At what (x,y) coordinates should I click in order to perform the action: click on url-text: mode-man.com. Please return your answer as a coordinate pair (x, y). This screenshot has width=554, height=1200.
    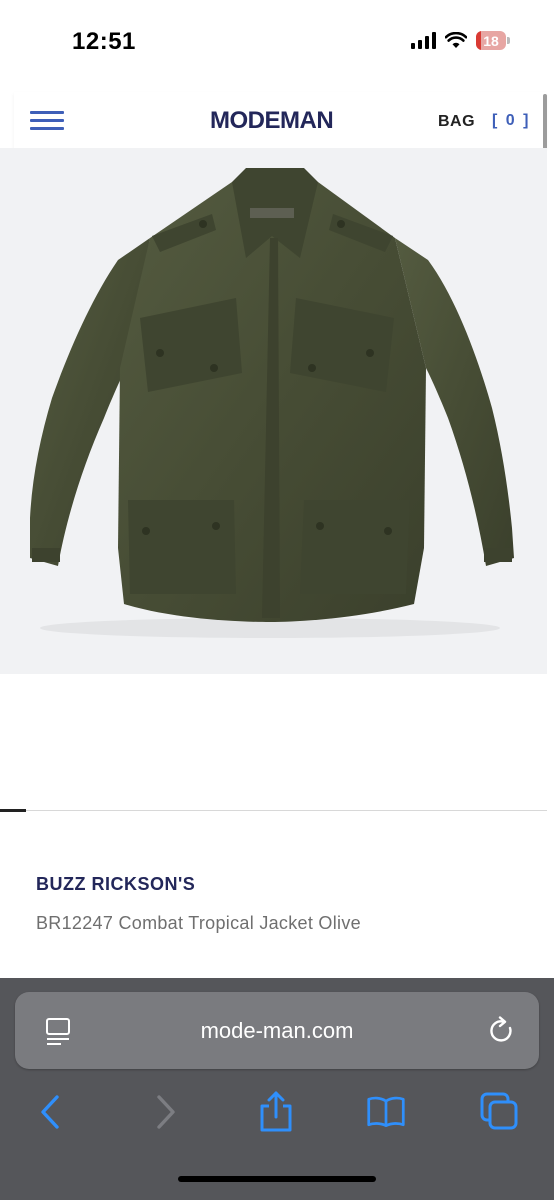
    Looking at the image, I should click on (277, 1031).